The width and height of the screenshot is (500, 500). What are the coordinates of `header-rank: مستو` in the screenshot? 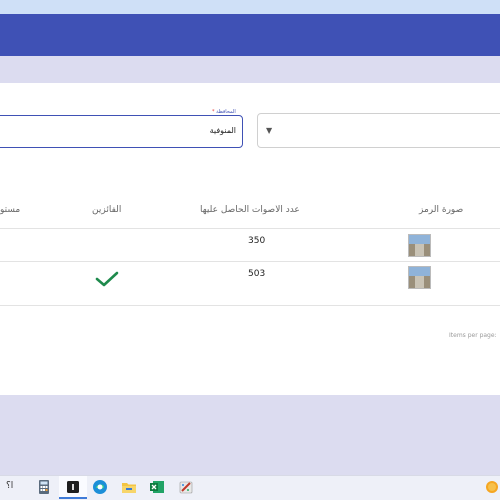 It's located at (10, 210).